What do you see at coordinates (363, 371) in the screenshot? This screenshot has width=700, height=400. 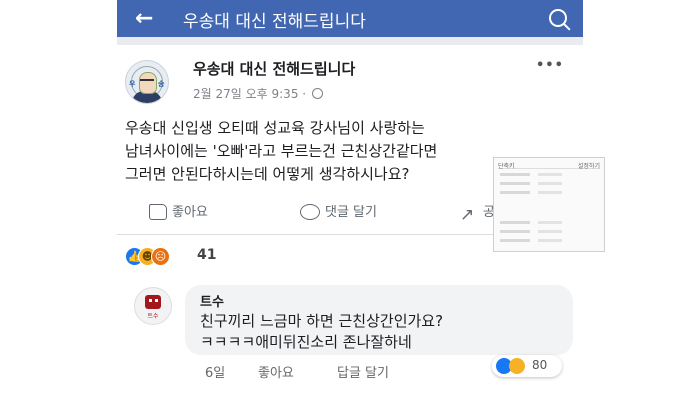 I see `comment-reply-button: 답글 달기` at bounding box center [363, 371].